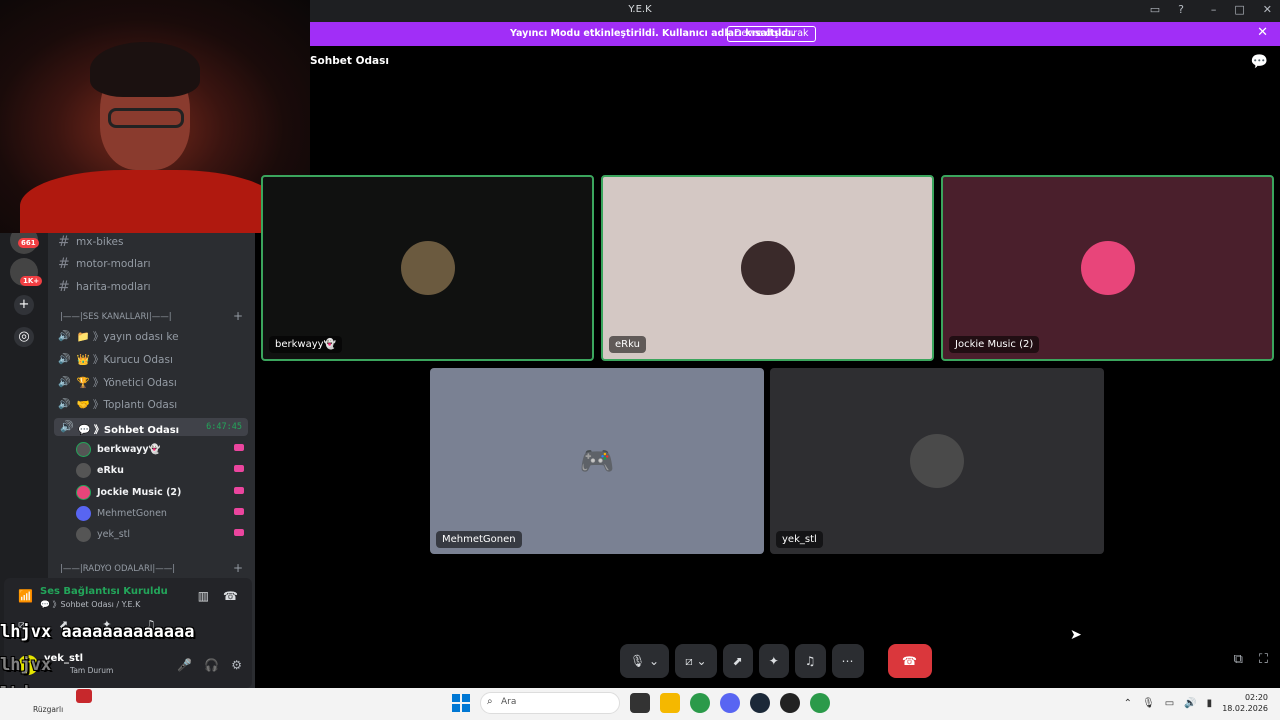 This screenshot has height=720, width=1280. I want to click on active-voice-channel: 🔊 💬 》Sohbet Odası 6:47:45, so click(151, 427).